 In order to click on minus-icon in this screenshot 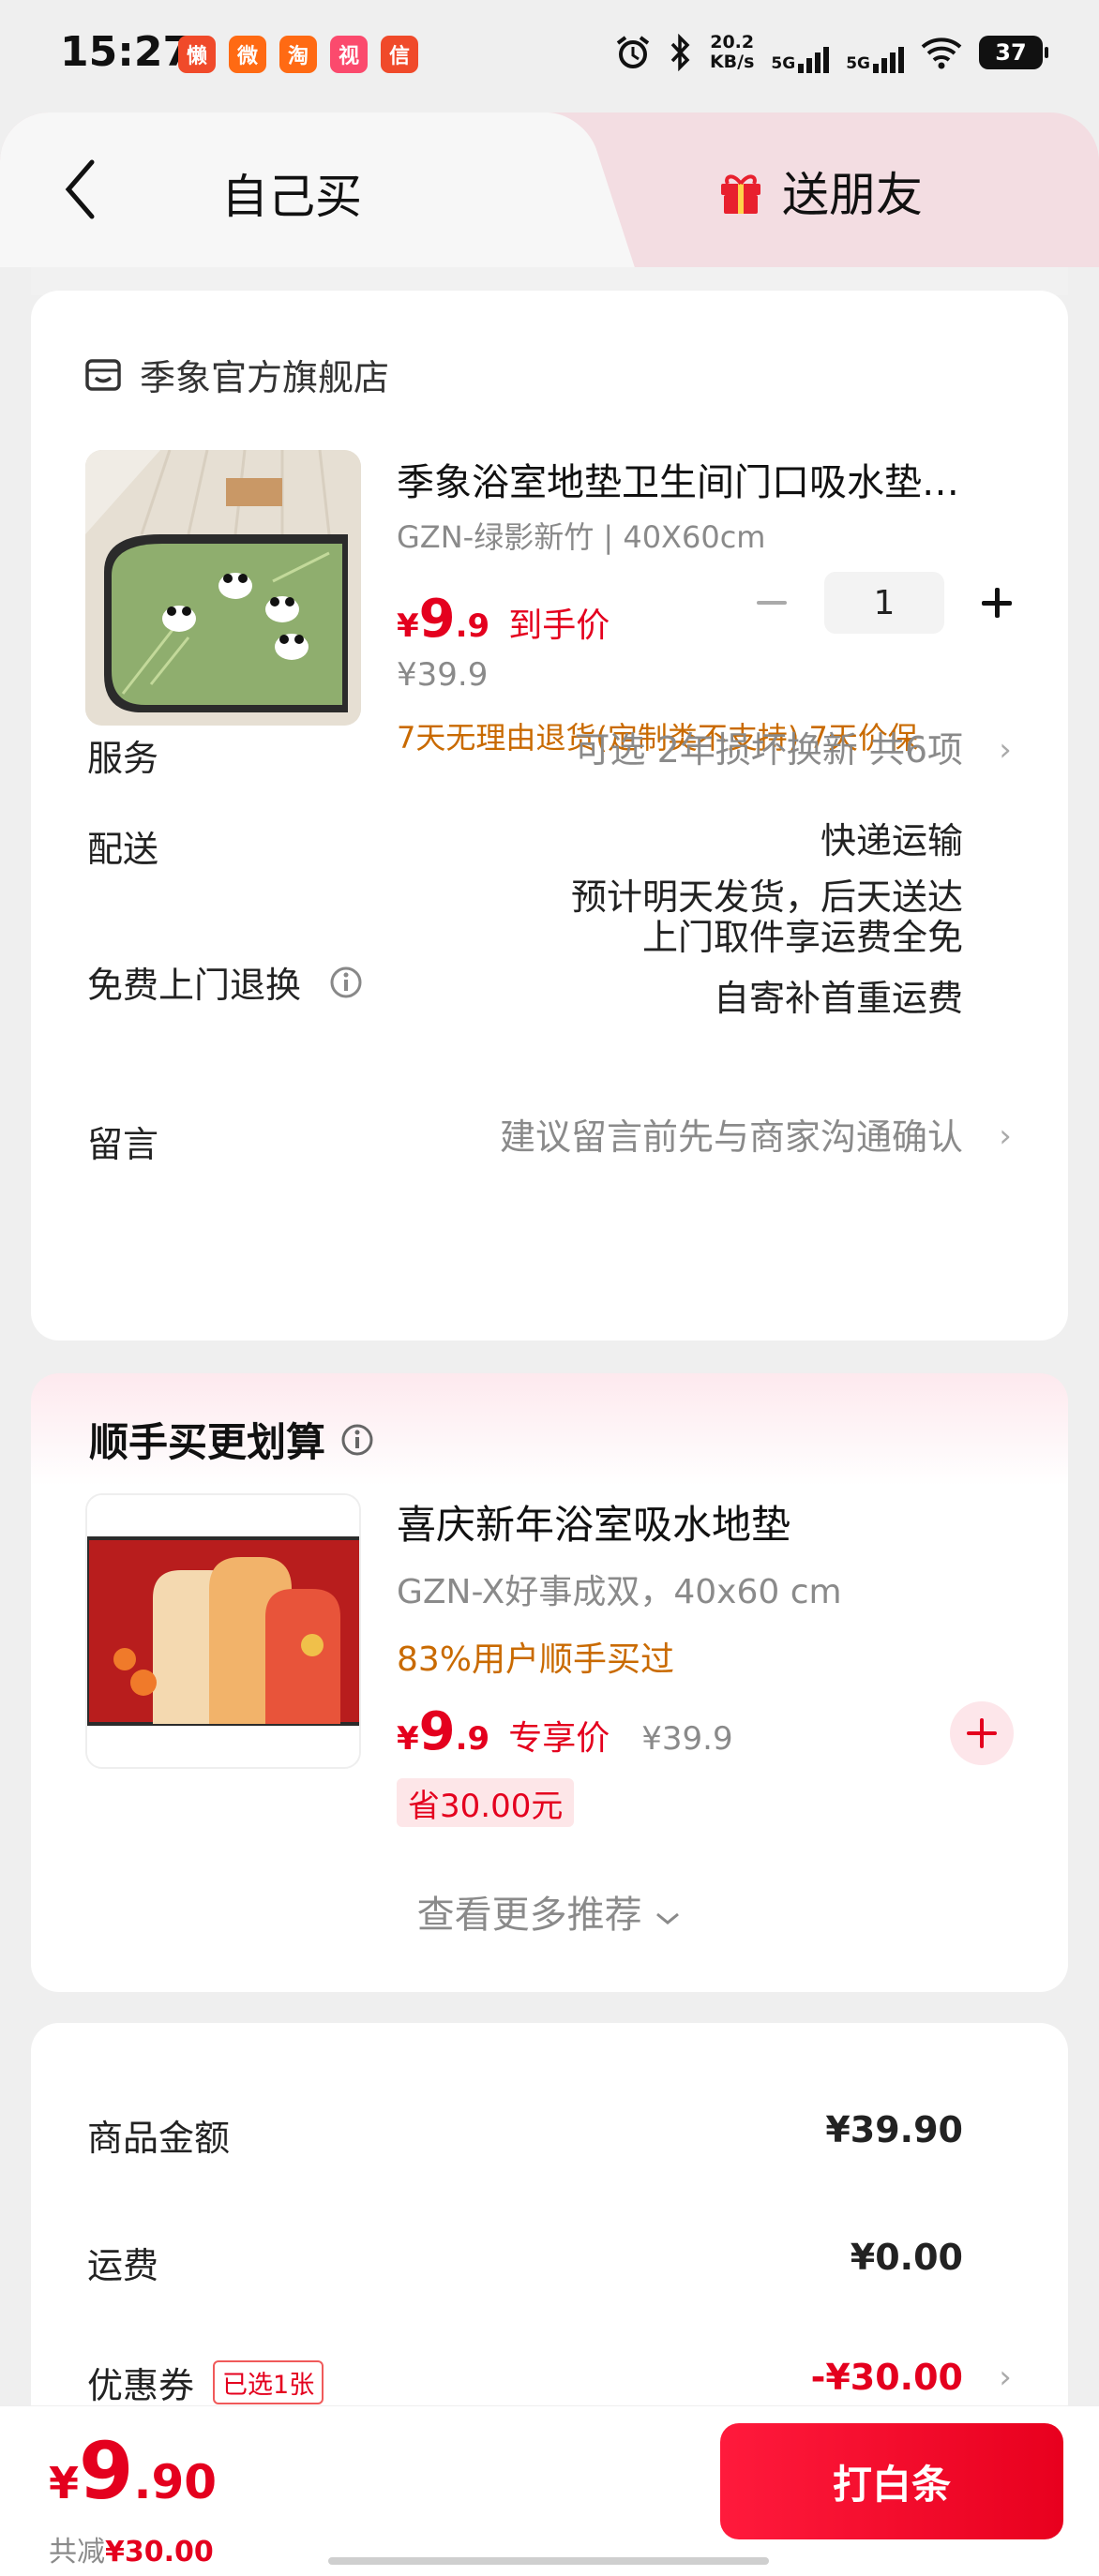, I will do `click(772, 603)`.